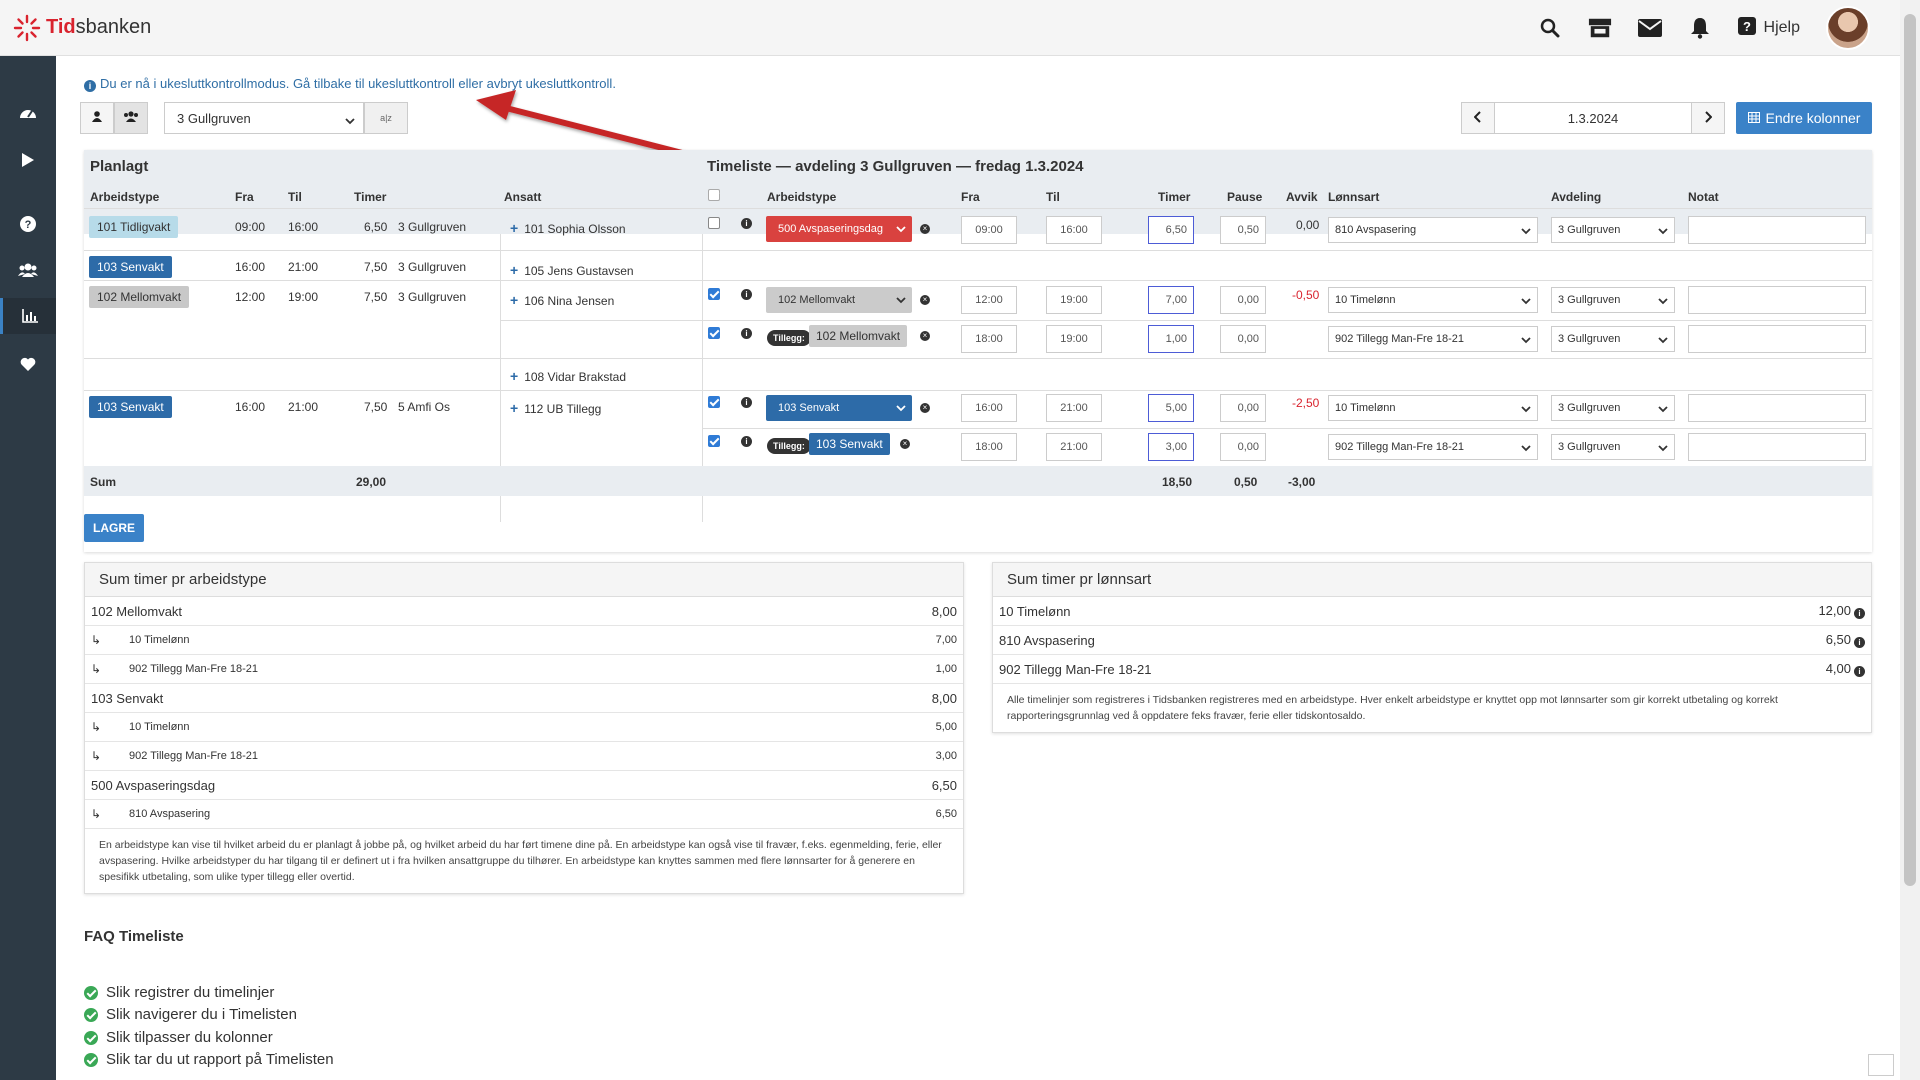  What do you see at coordinates (849, 444) in the screenshot?
I see `tillegg-worktype: 103 Senvakt` at bounding box center [849, 444].